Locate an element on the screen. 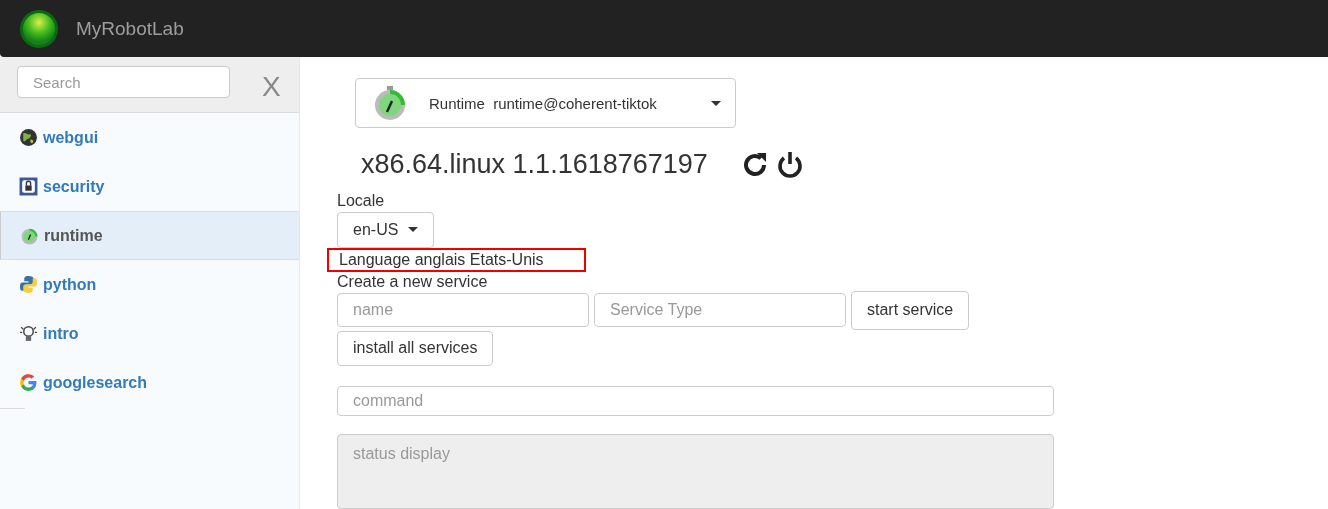  command-field: command is located at coordinates (695, 401).